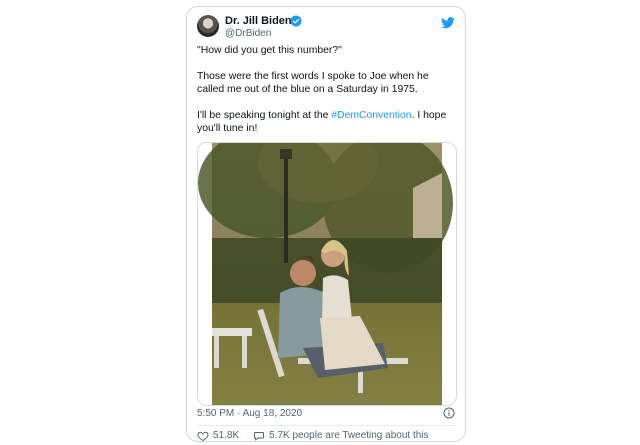 The height and width of the screenshot is (445, 640). What do you see at coordinates (449, 413) in the screenshot?
I see `info-icon` at bounding box center [449, 413].